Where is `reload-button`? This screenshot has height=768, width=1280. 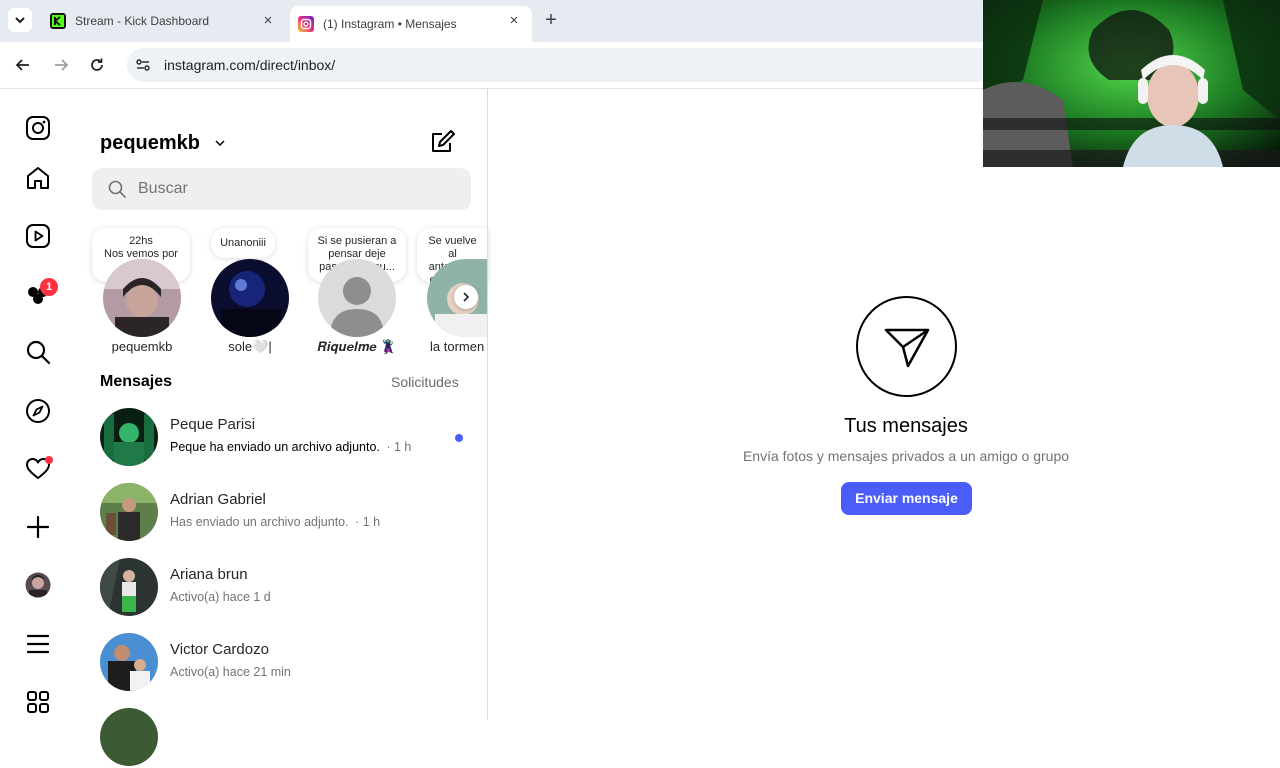
reload-button is located at coordinates (97, 65).